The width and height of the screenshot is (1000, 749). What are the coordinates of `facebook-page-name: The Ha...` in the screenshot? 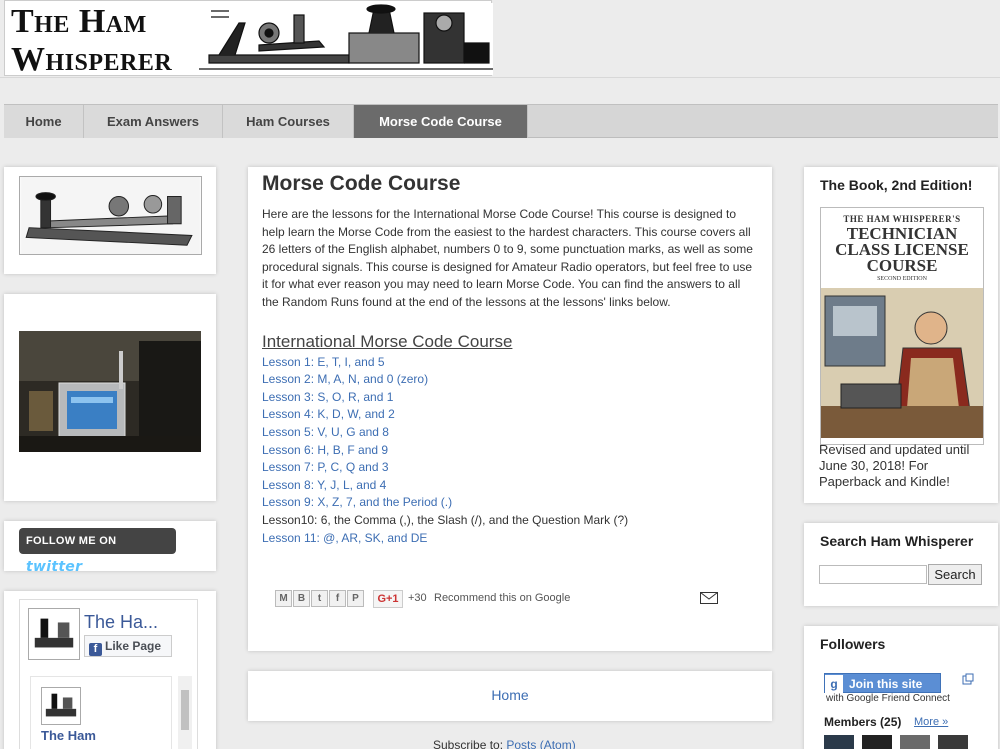 It's located at (121, 622).